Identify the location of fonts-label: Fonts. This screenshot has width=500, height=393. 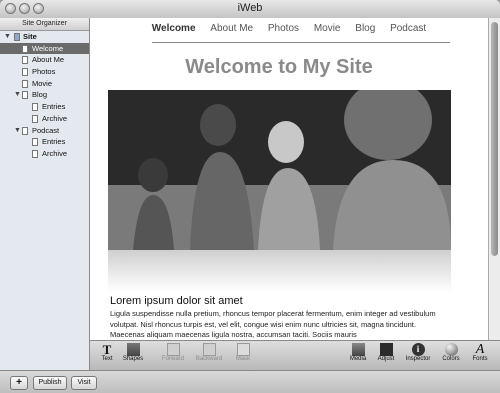
(480, 359).